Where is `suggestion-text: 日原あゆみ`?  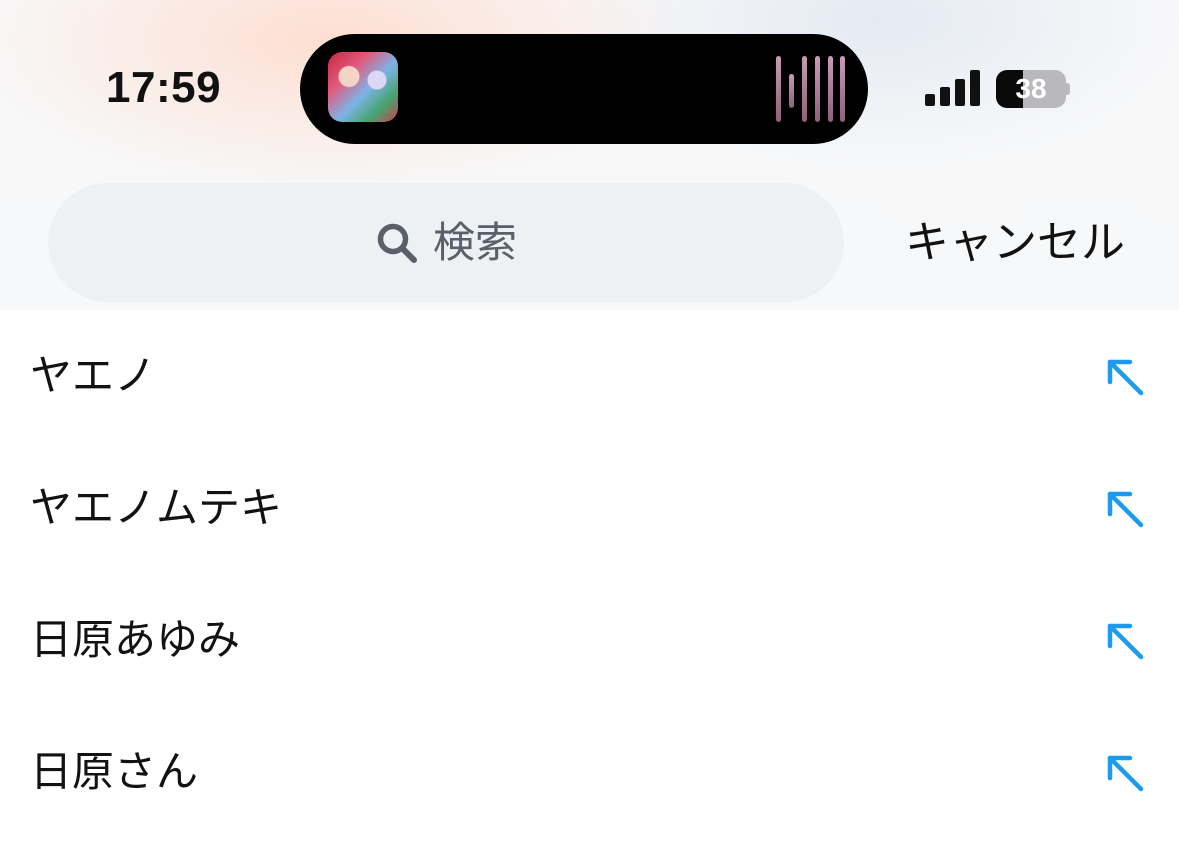
suggestion-text: 日原あゆみ is located at coordinates (135, 639).